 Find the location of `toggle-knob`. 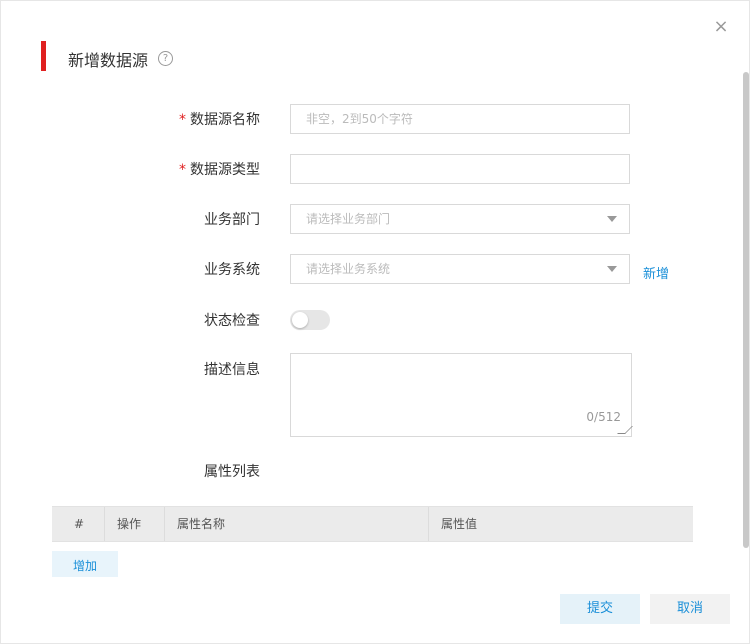

toggle-knob is located at coordinates (300, 320).